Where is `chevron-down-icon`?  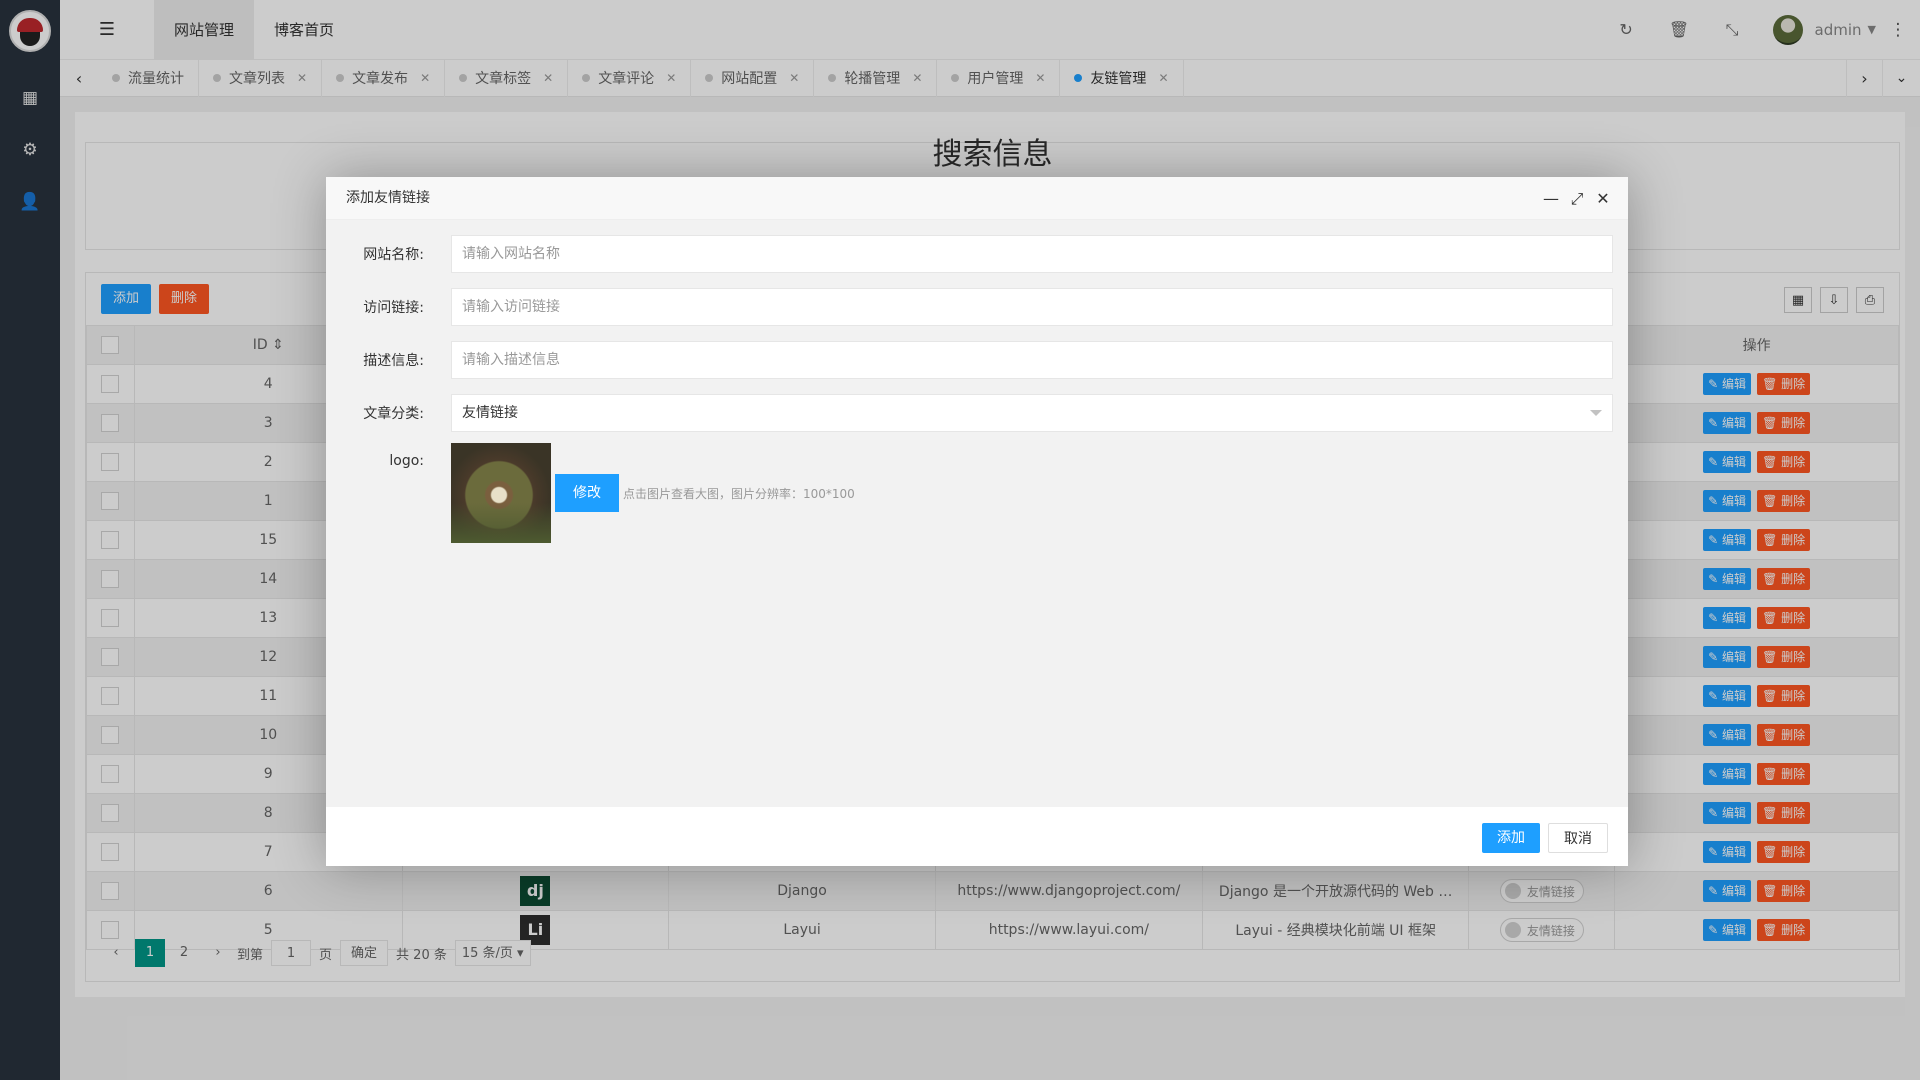 chevron-down-icon is located at coordinates (1596, 413).